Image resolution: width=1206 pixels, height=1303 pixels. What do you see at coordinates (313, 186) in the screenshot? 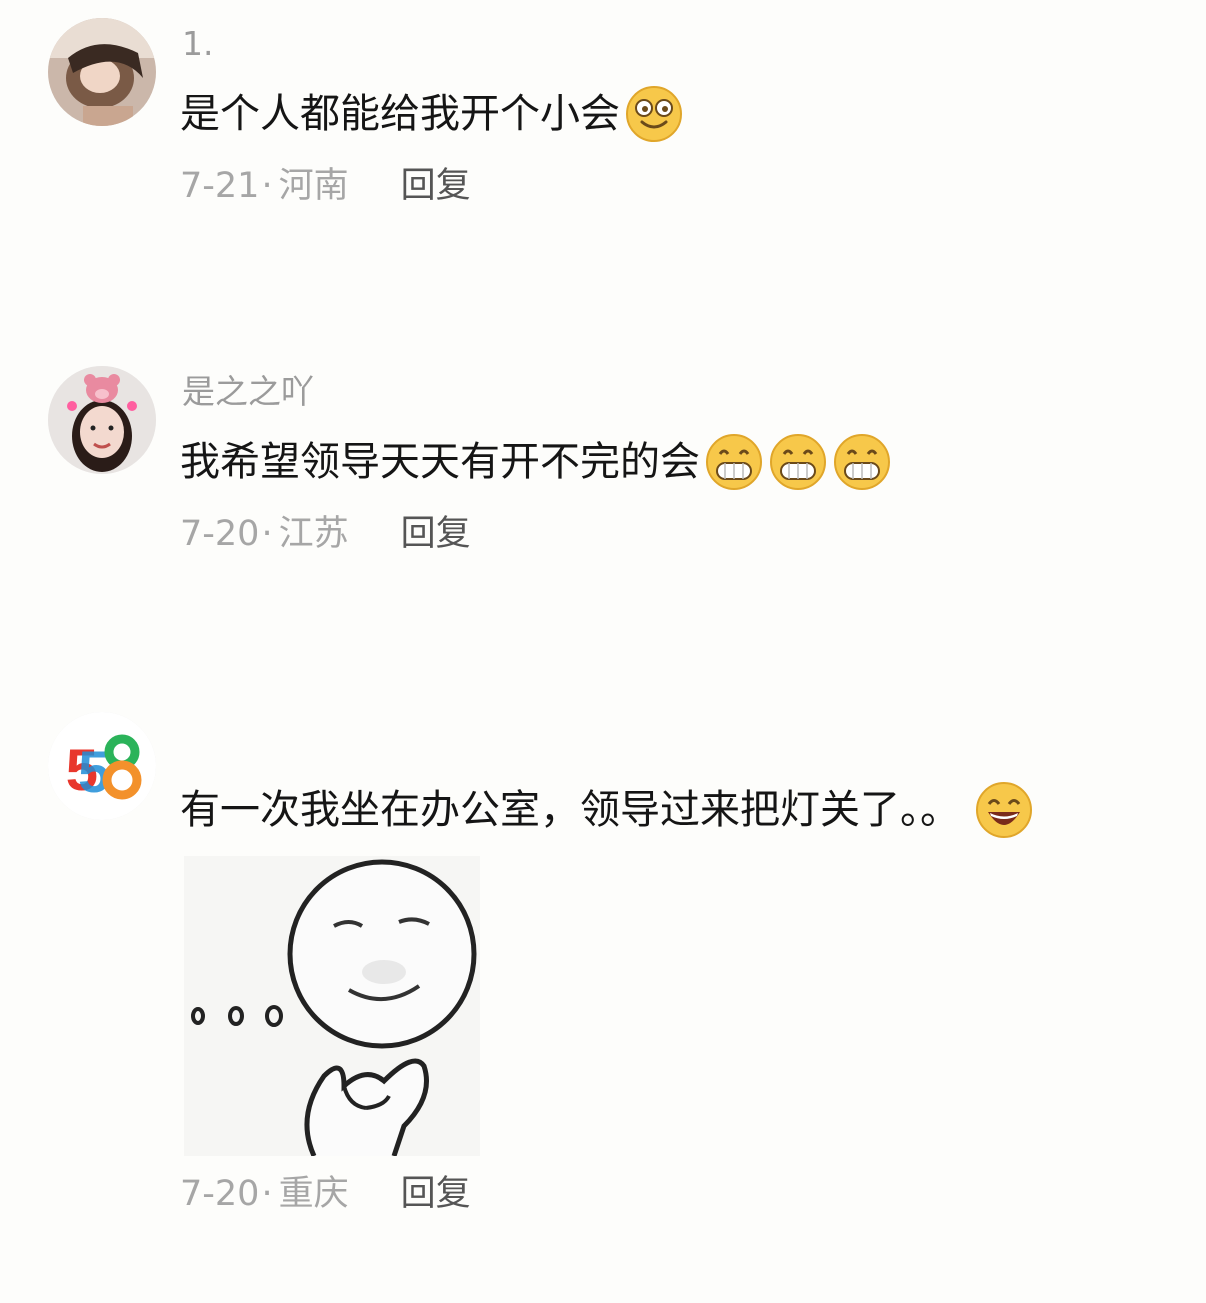
I see `comment-region: 河南` at bounding box center [313, 186].